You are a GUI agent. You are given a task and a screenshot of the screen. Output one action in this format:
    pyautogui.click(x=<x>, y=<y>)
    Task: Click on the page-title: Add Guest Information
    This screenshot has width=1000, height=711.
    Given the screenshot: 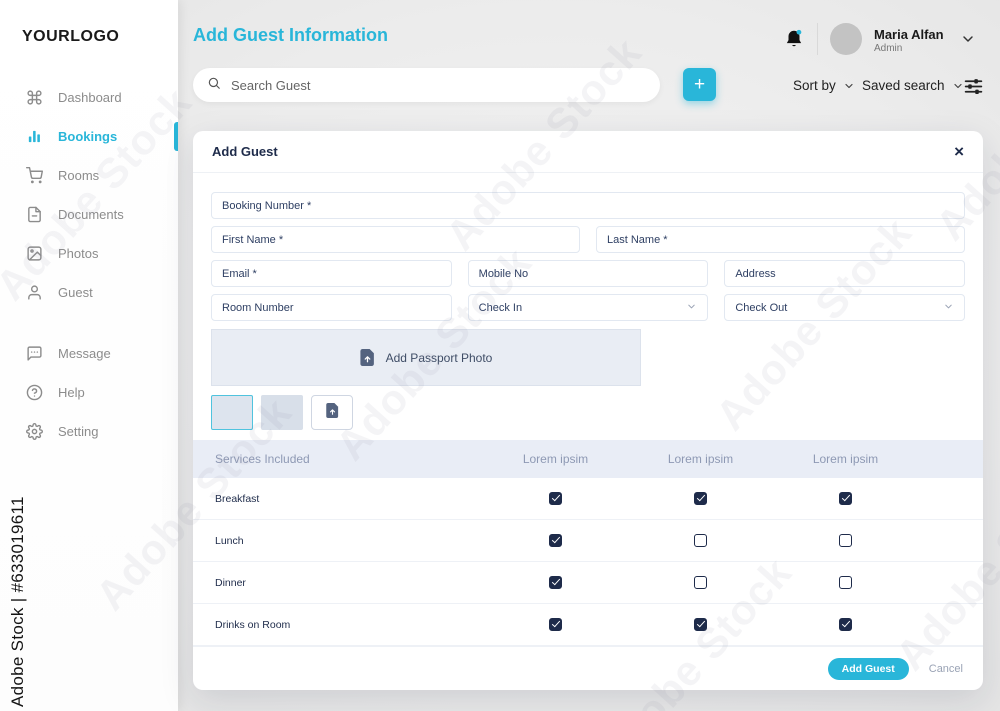 What is the action you would take?
    pyautogui.click(x=290, y=35)
    